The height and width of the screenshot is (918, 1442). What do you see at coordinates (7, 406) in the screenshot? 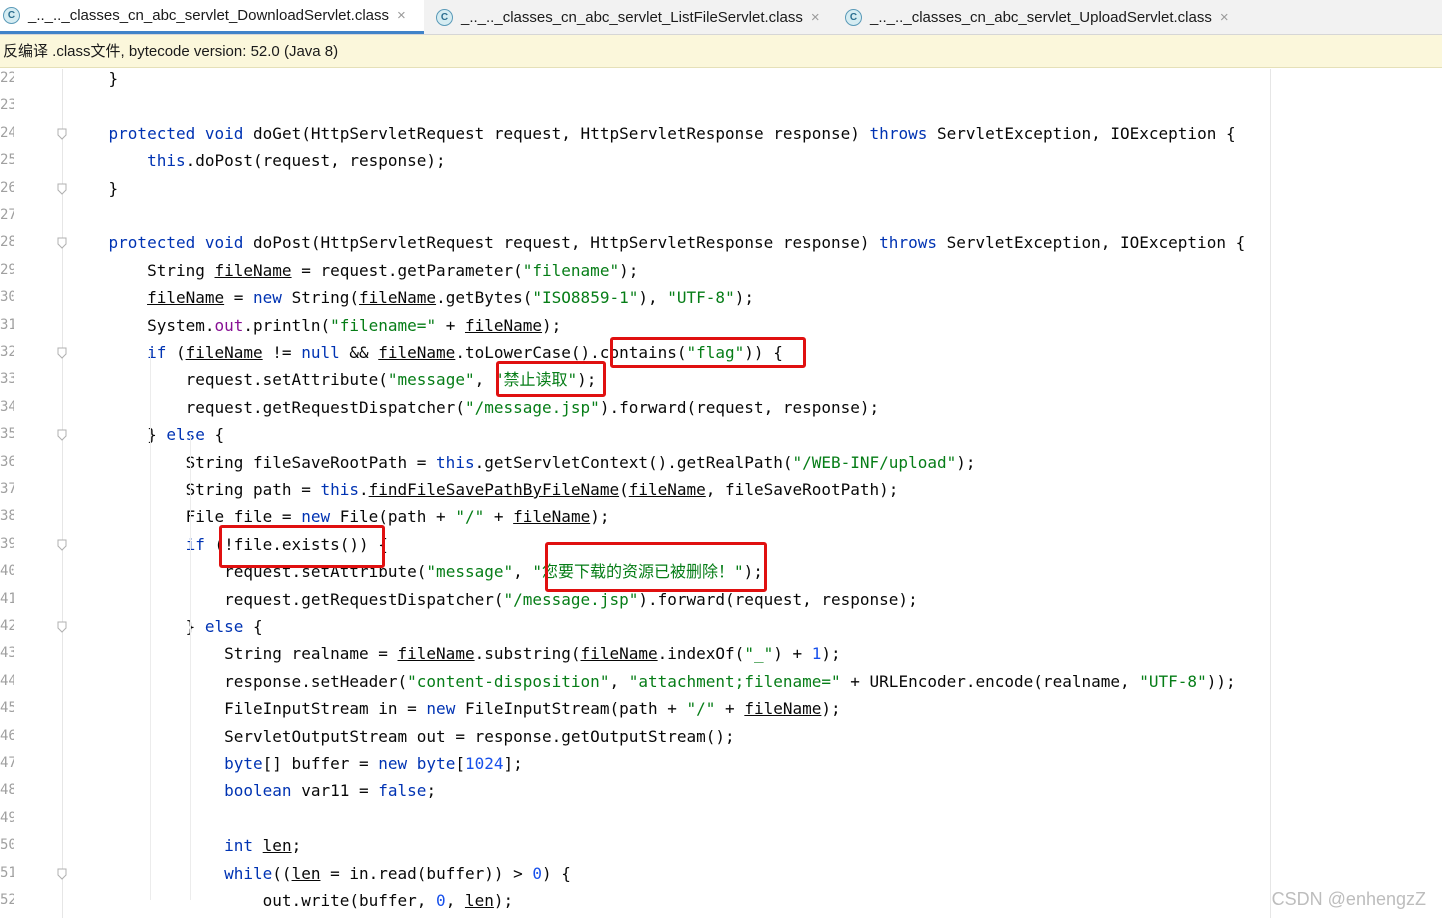
I see `line-number: 34` at bounding box center [7, 406].